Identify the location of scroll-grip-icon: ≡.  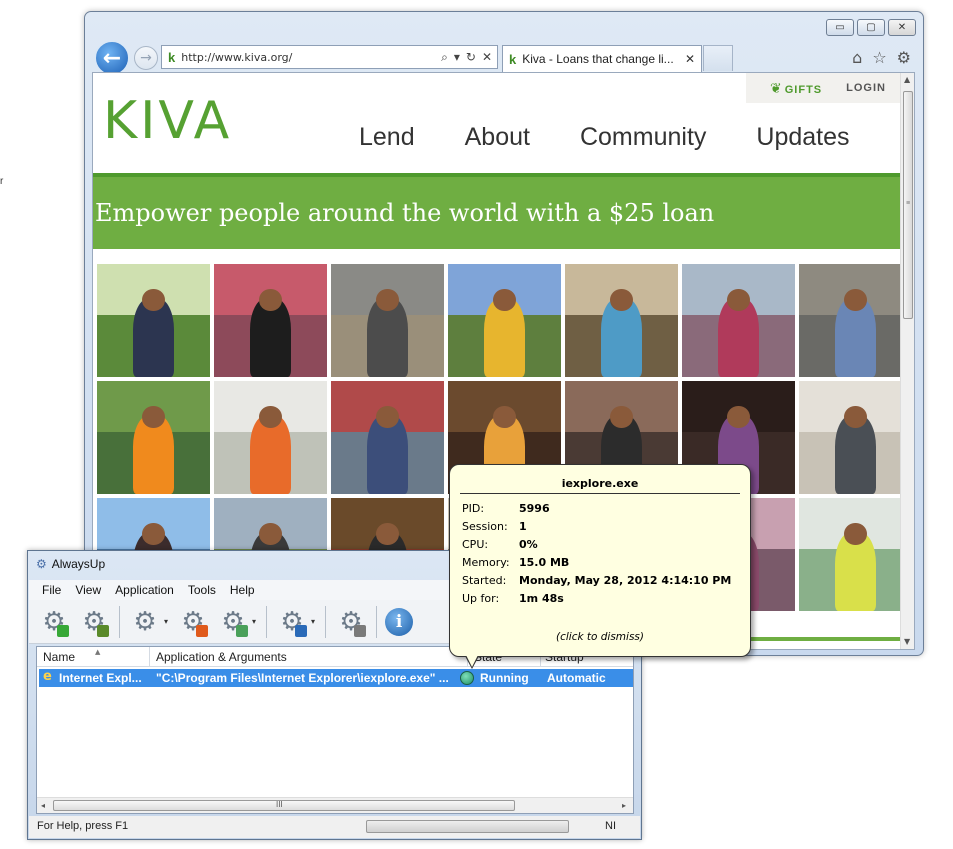
(908, 203).